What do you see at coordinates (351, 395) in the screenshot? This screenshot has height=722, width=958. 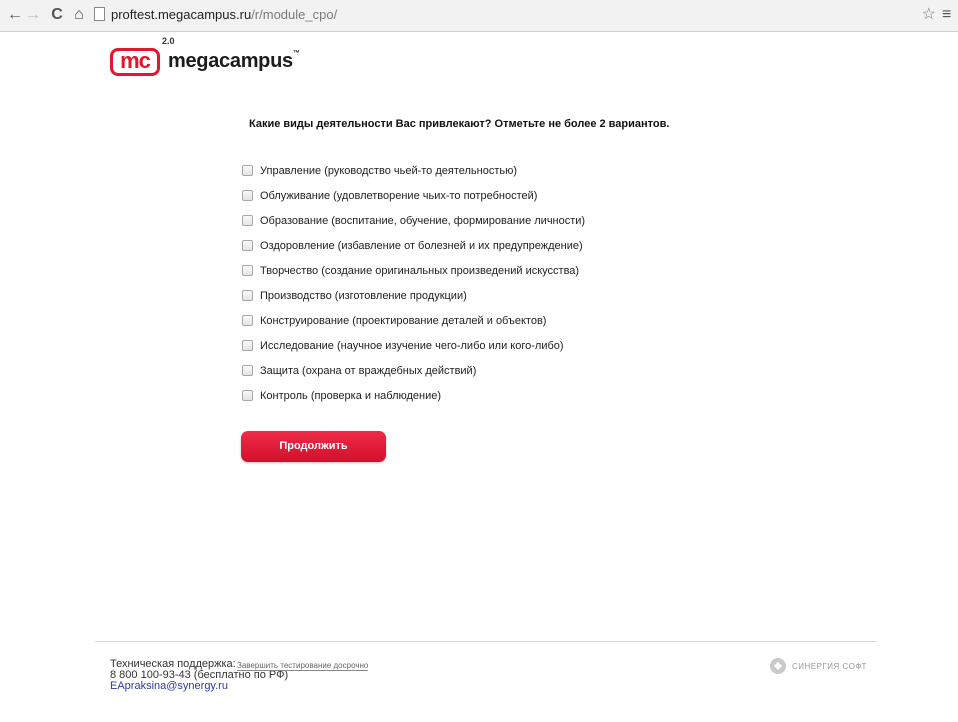 I see `option-label: Контроль (проверка и наблюдение)` at bounding box center [351, 395].